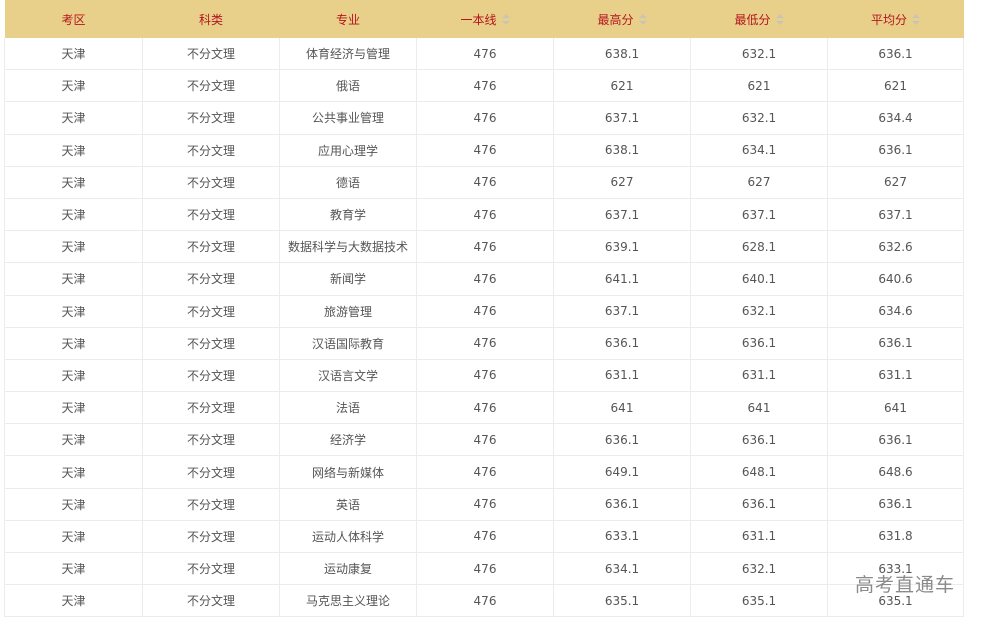 This screenshot has height=622, width=993. I want to click on table-row: 天津 不分文理 应用心理学 476 638.1 634.1 636.1, so click(484, 150).